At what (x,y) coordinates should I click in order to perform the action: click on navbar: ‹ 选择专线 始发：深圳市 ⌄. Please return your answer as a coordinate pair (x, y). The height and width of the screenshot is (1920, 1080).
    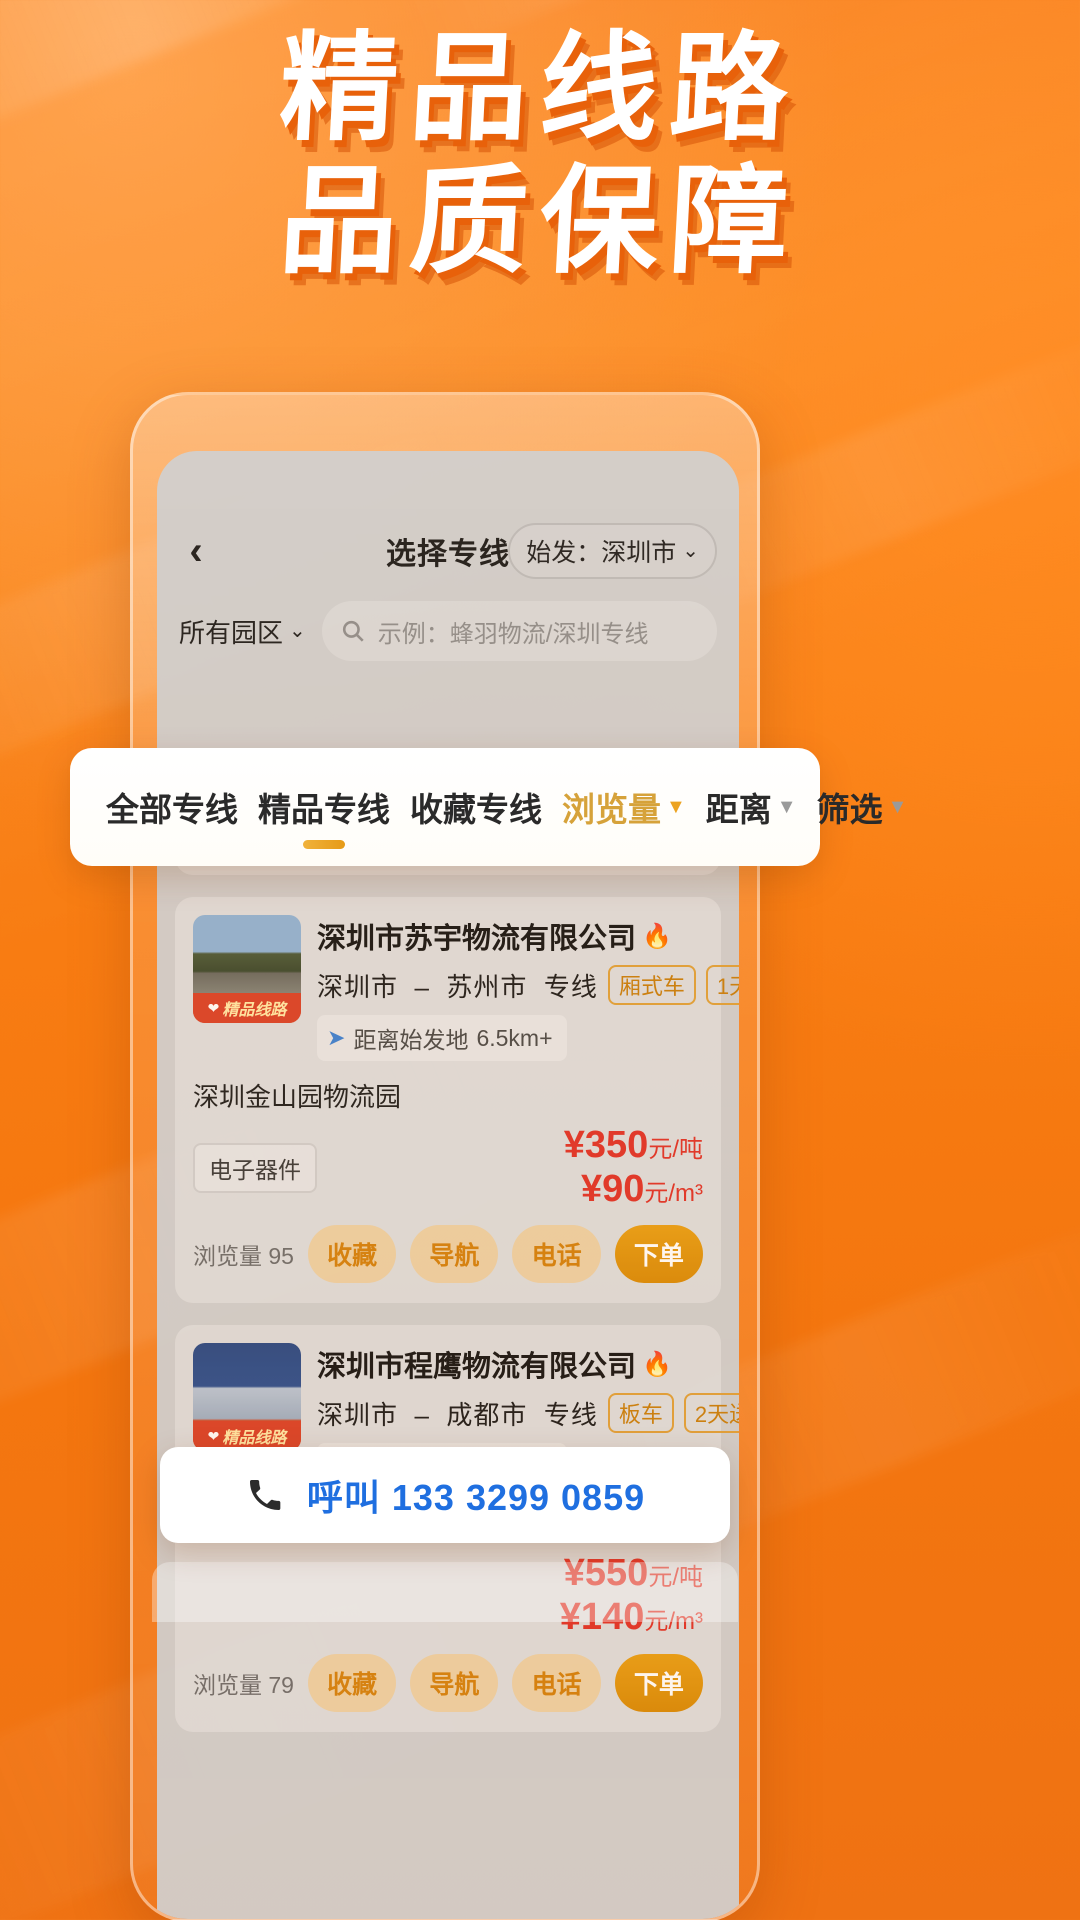
    Looking at the image, I should click on (448, 551).